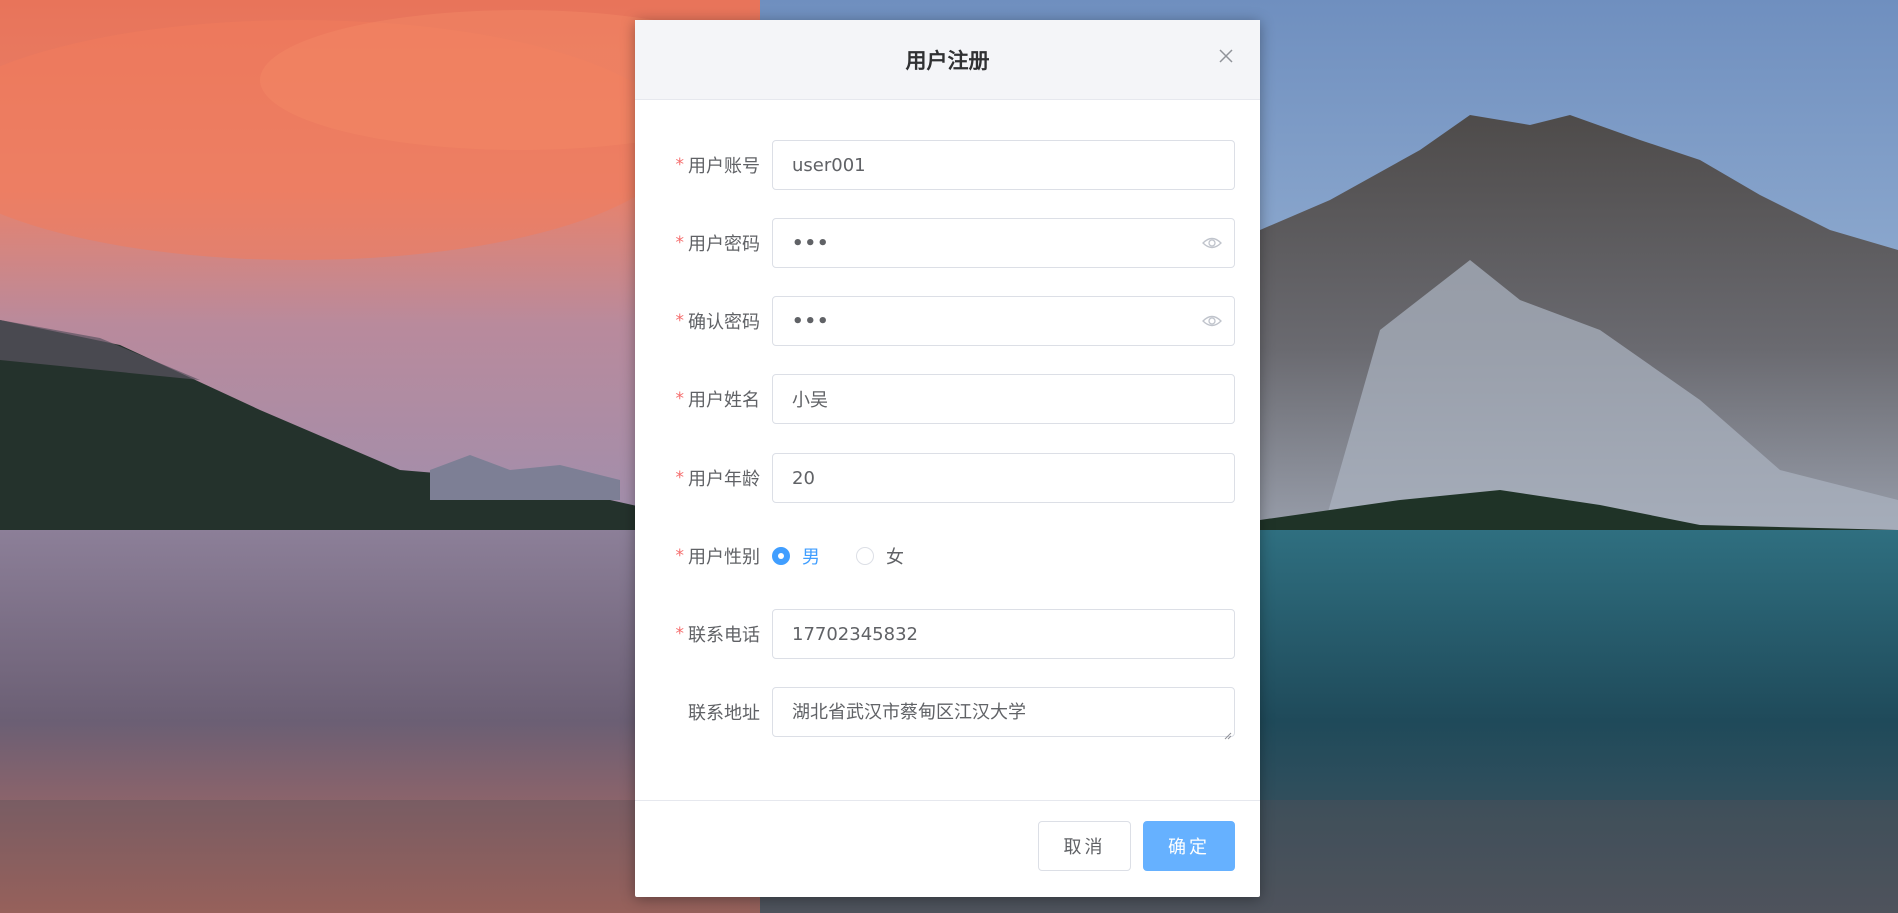 The height and width of the screenshot is (913, 1898). I want to click on phone-input: 17702345832, so click(1003, 634).